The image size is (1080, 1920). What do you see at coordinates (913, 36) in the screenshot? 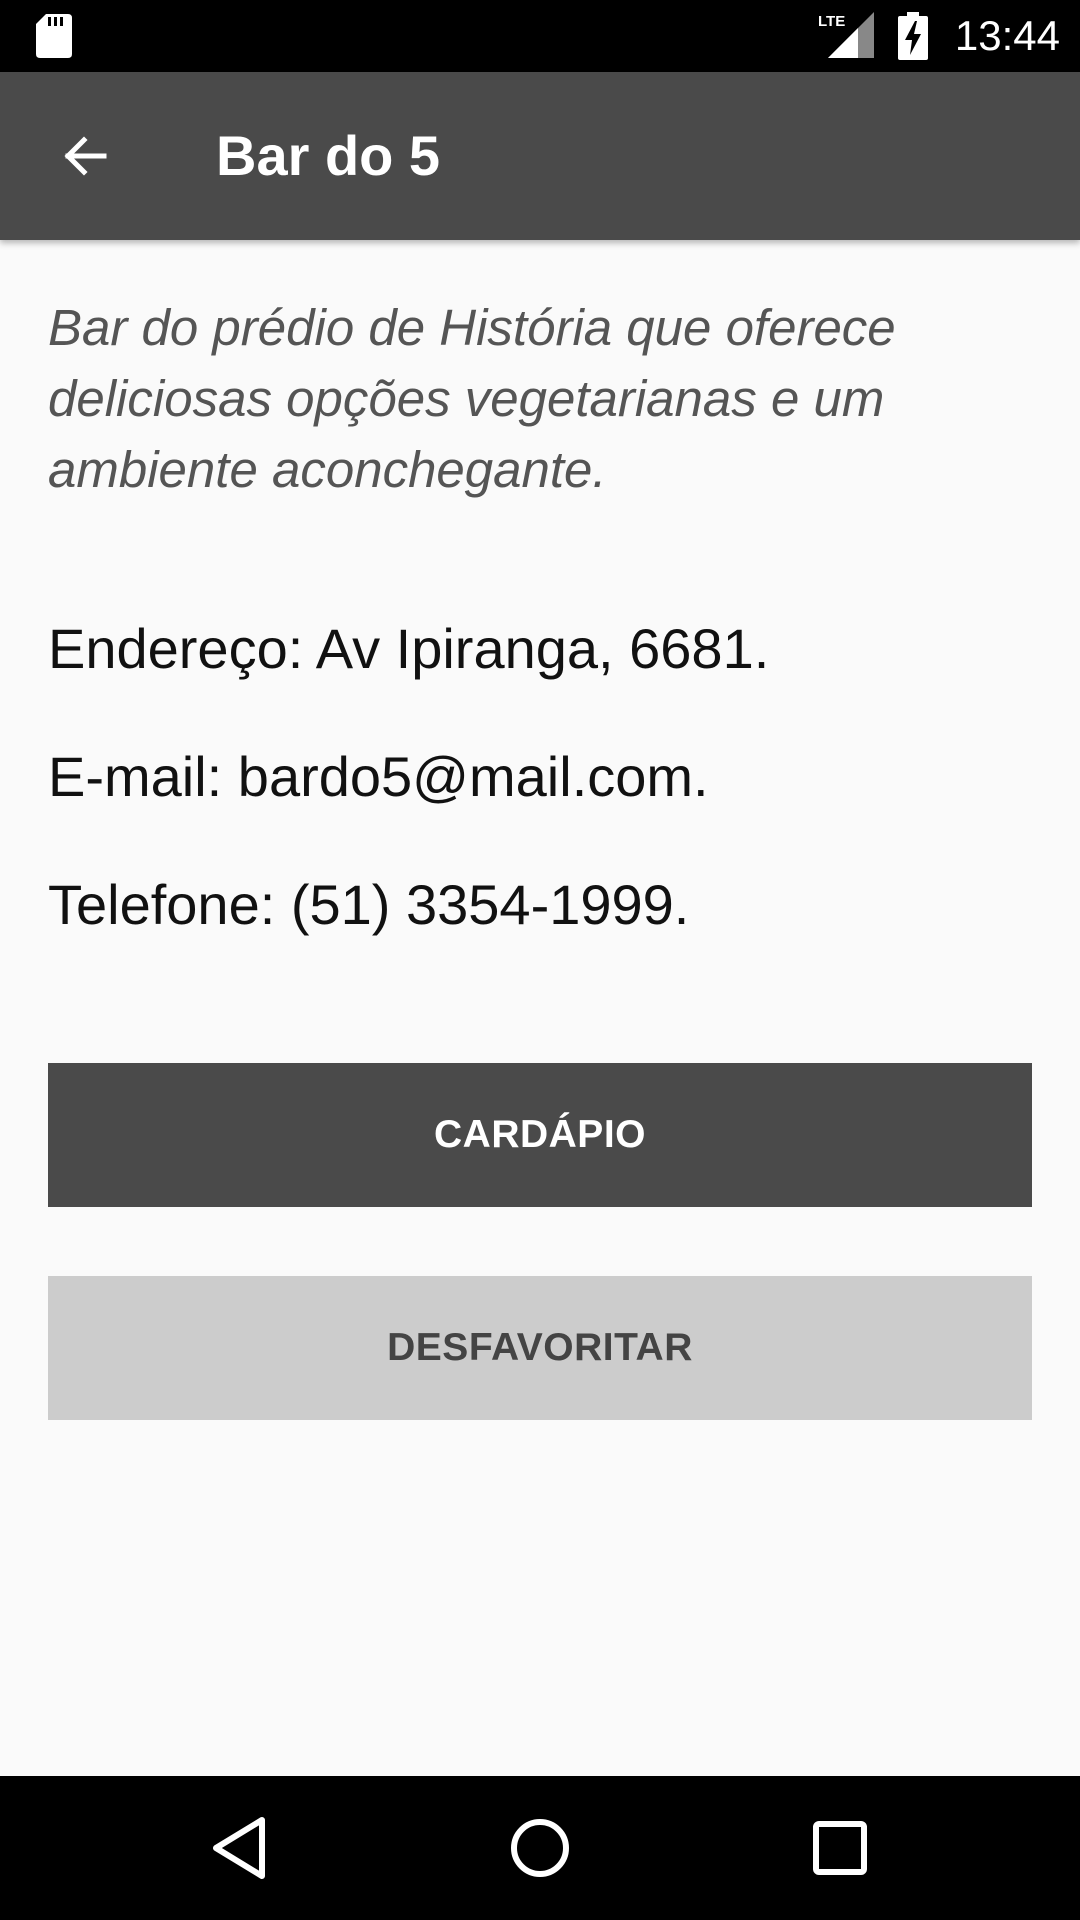
I see `battery-charging-icon` at bounding box center [913, 36].